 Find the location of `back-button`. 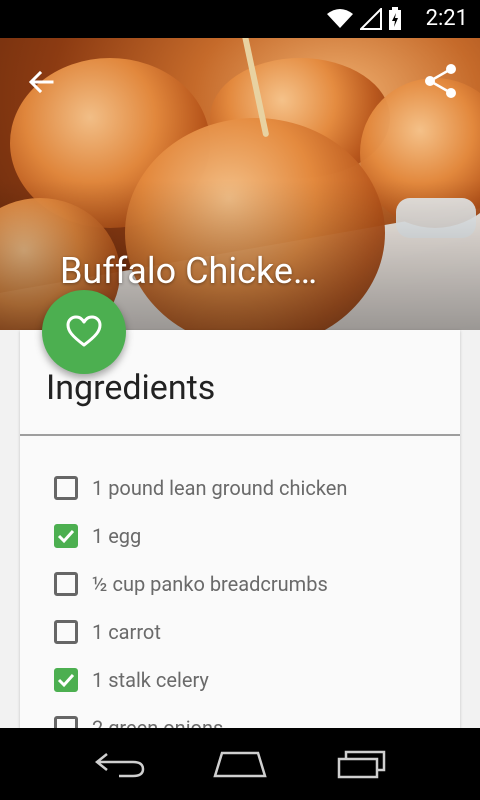

back-button is located at coordinates (42, 82).